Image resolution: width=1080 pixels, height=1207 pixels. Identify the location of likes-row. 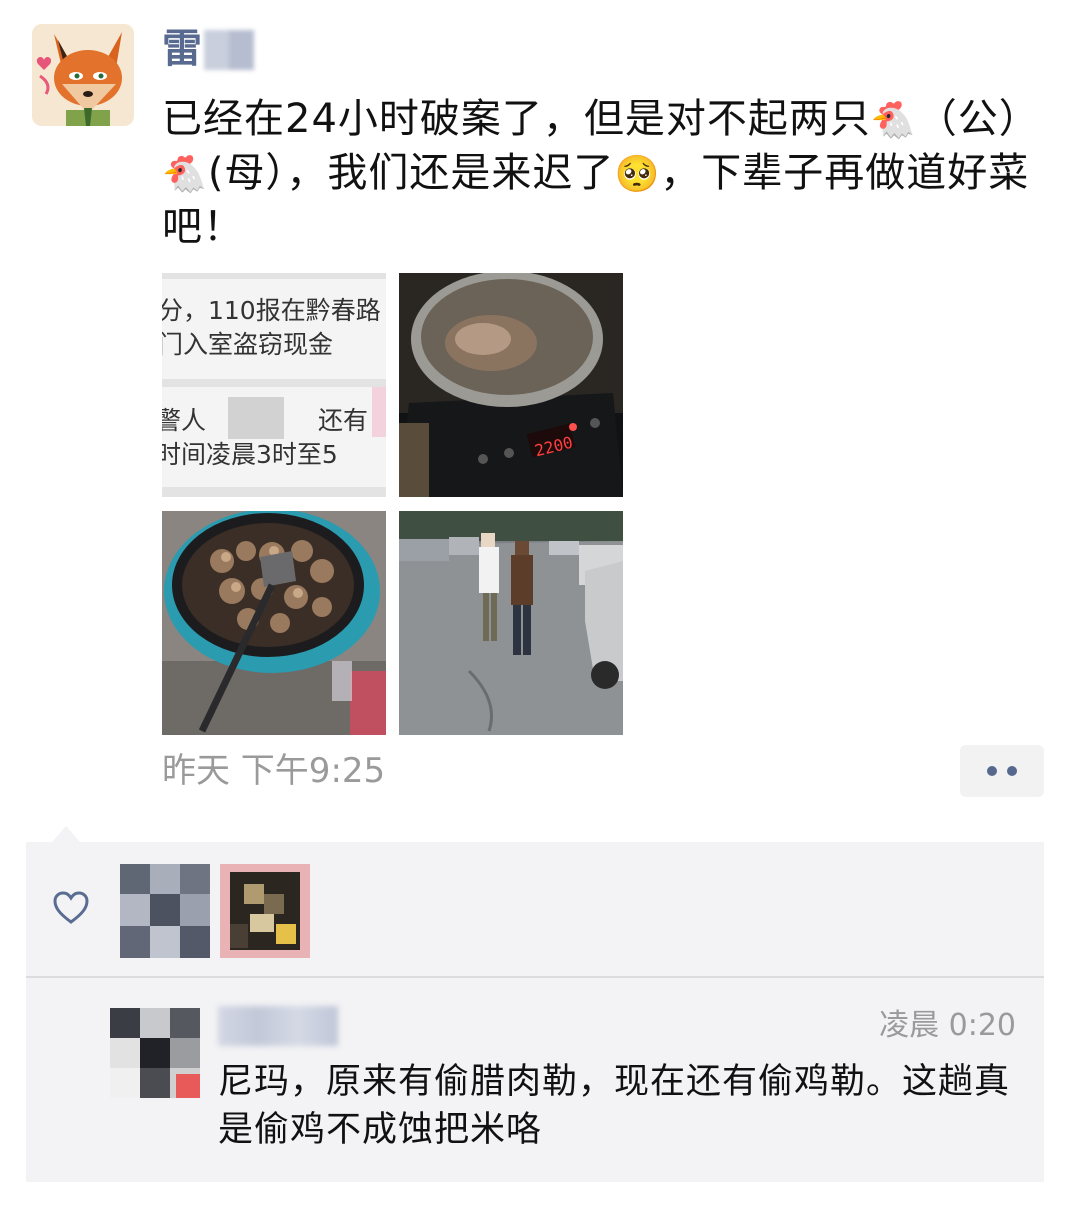
(535, 909).